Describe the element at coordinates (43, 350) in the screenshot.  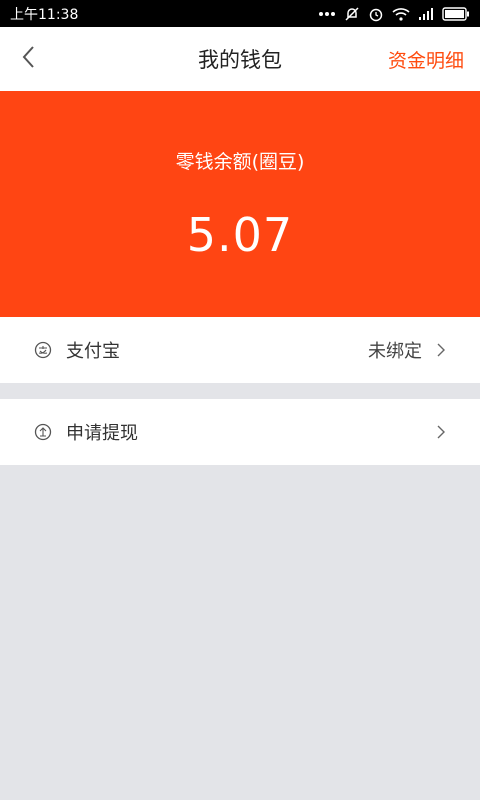
I see `alipay-icon` at that location.